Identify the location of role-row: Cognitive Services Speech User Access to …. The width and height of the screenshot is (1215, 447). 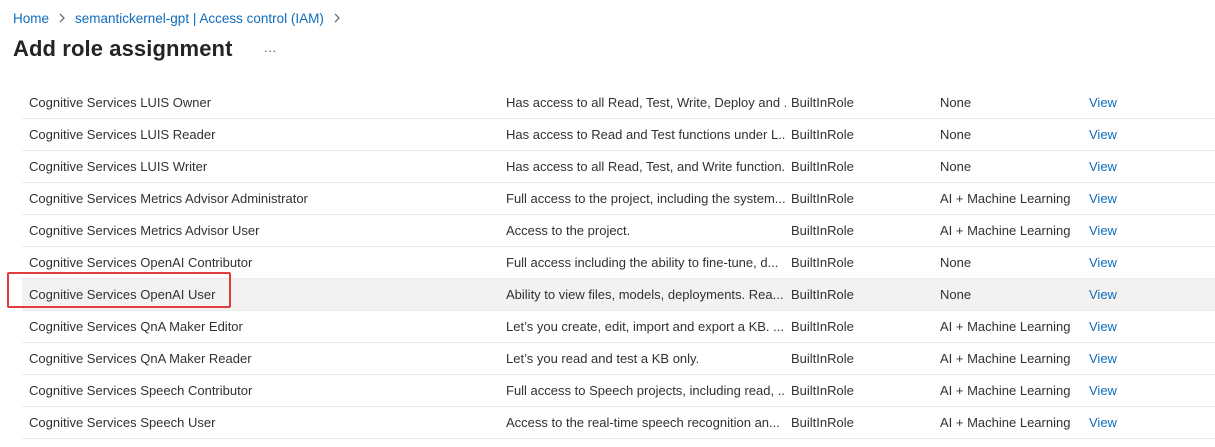
(618, 423).